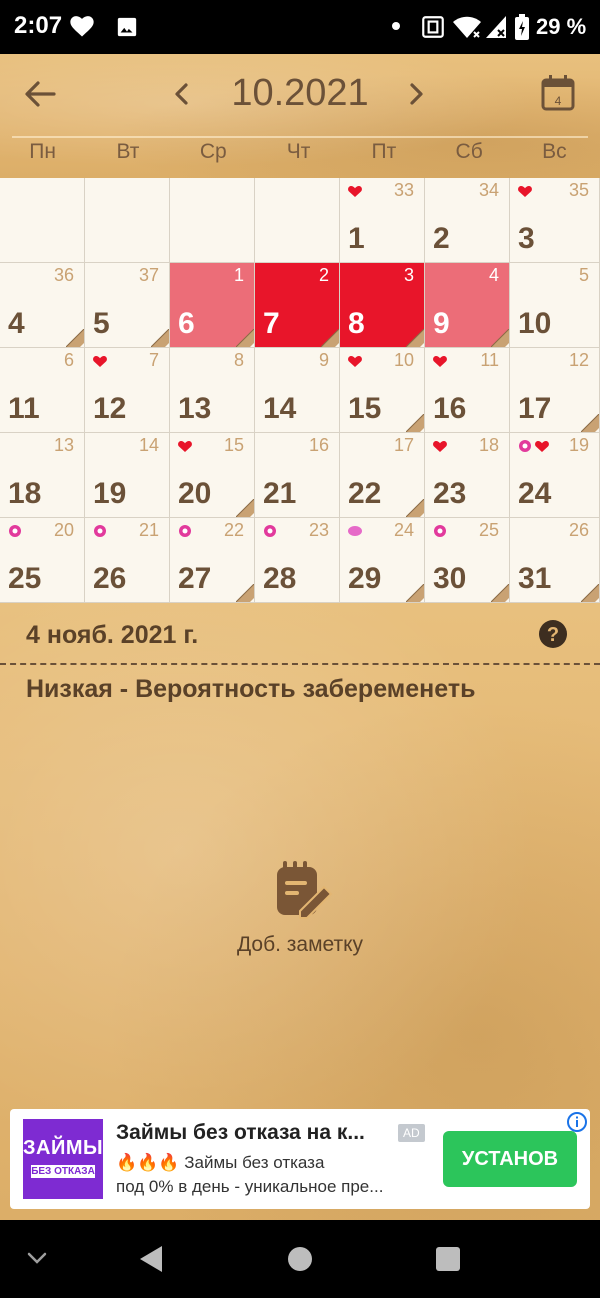  What do you see at coordinates (37, 1258) in the screenshot?
I see `chevron-down-icon` at bounding box center [37, 1258].